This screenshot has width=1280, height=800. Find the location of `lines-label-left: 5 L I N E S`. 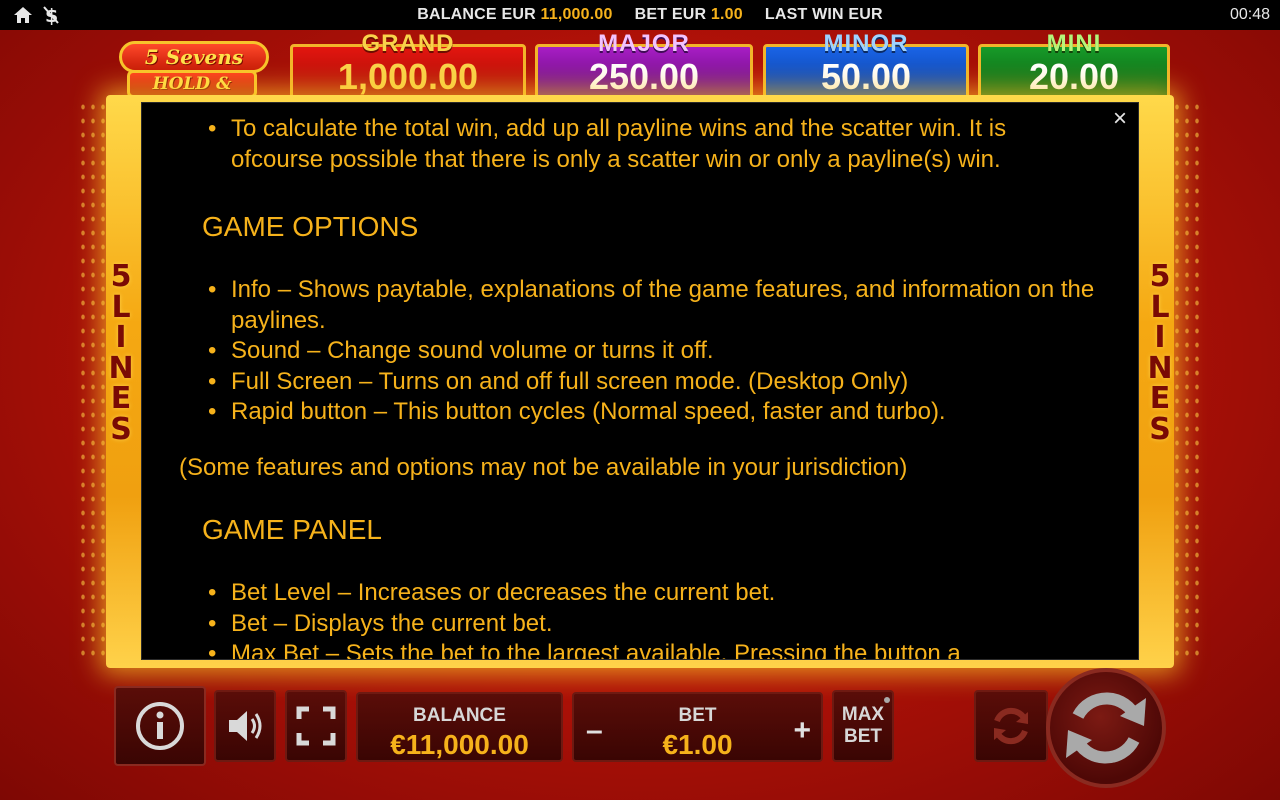

lines-label-left: 5 L I N E S is located at coordinates (121, 353).